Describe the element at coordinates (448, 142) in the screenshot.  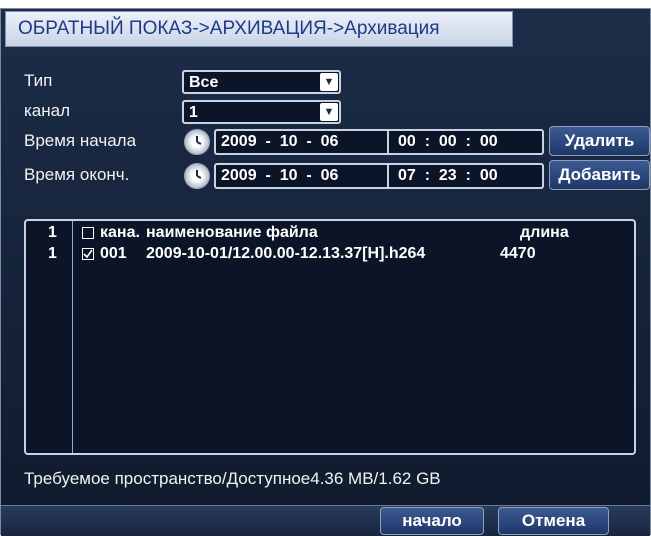
I see `start-time: 00 : 00 : 00` at that location.